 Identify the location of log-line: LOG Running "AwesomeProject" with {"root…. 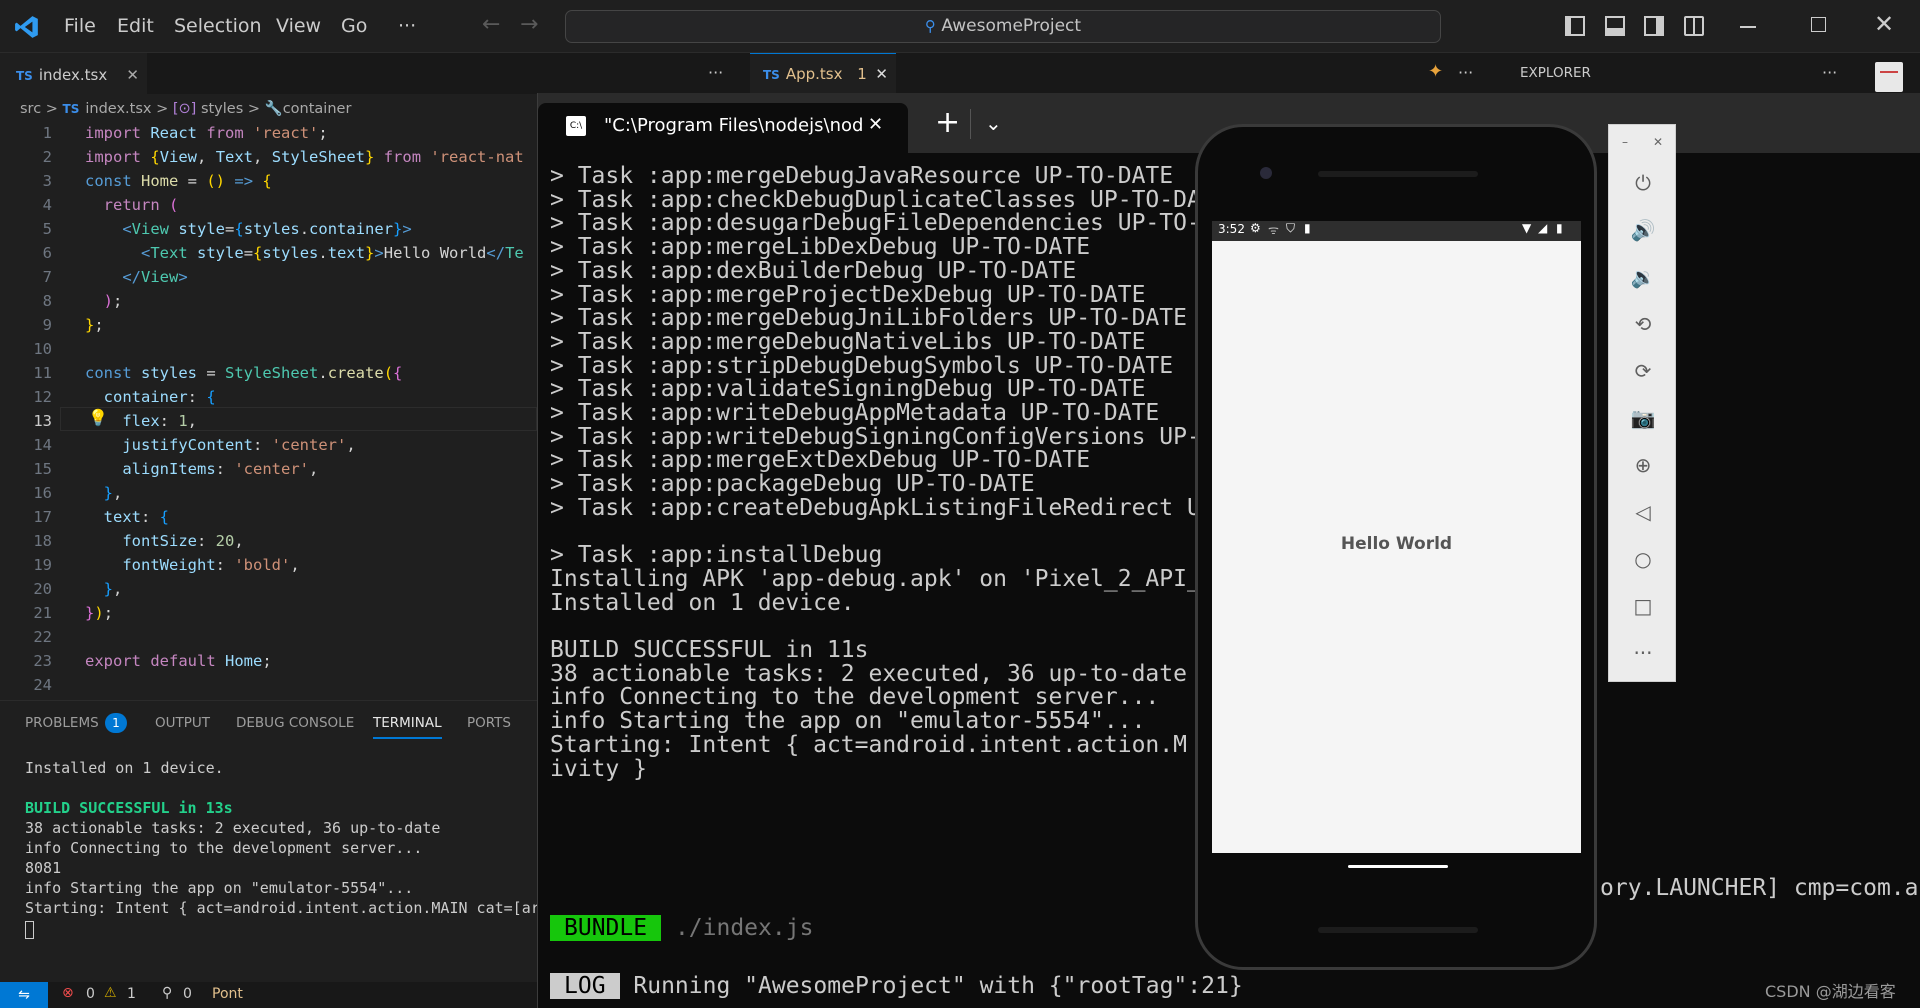
(896, 986).